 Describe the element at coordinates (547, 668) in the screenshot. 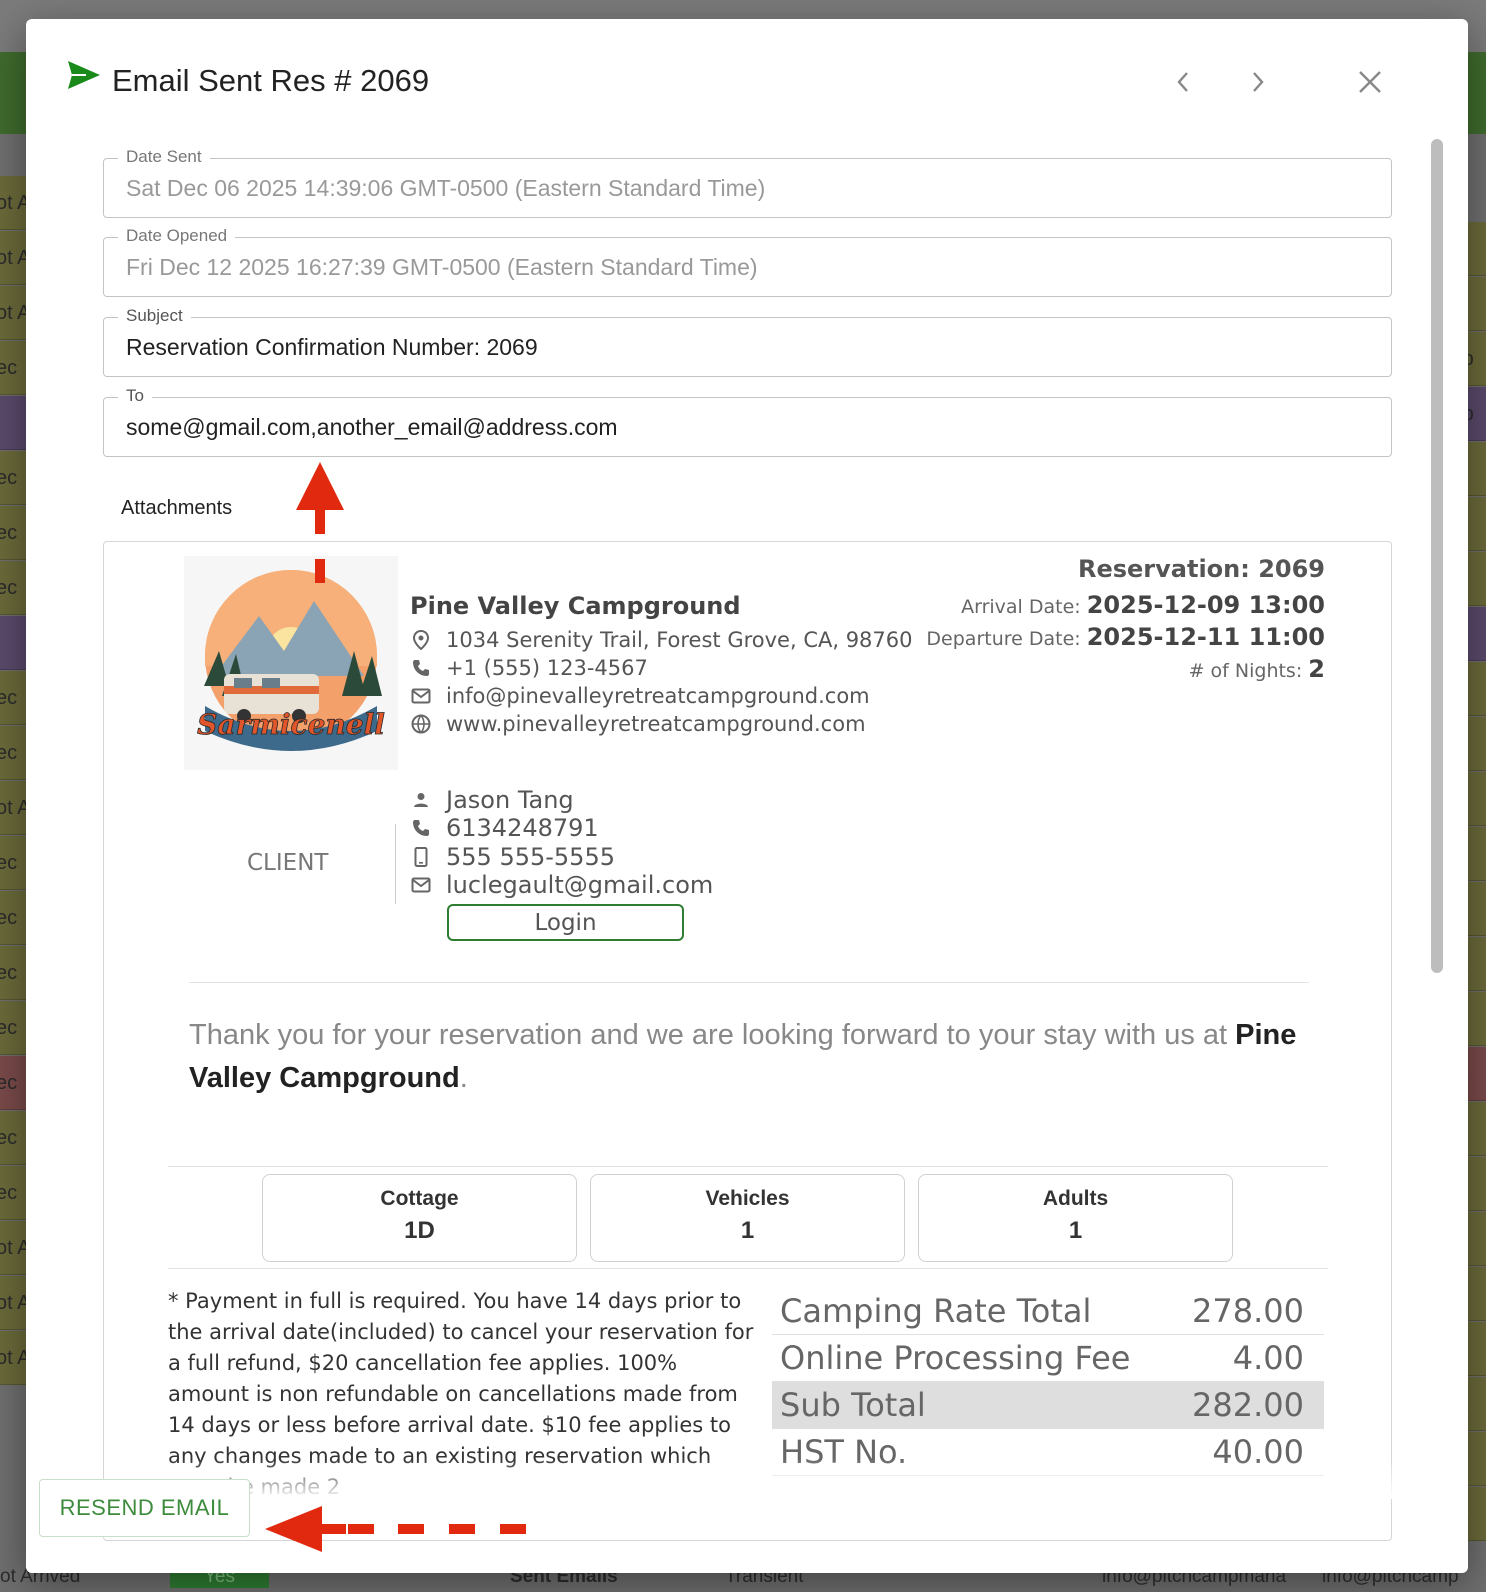

I see `company-phone: +1 (555) 123-4567` at that location.